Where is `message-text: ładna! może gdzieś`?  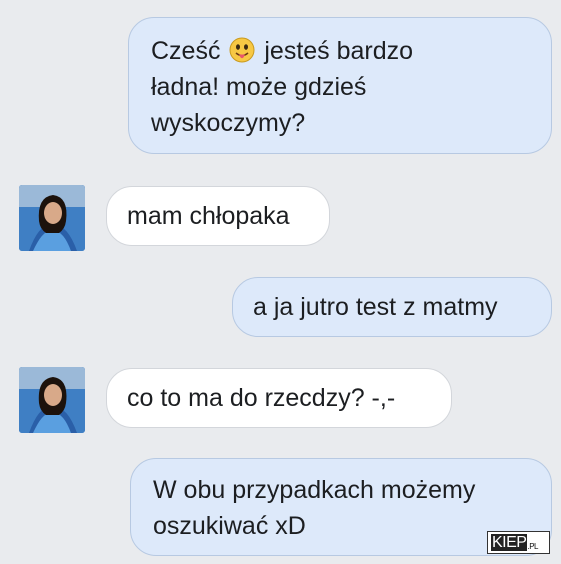
message-text: ładna! może gdzieś is located at coordinates (259, 87).